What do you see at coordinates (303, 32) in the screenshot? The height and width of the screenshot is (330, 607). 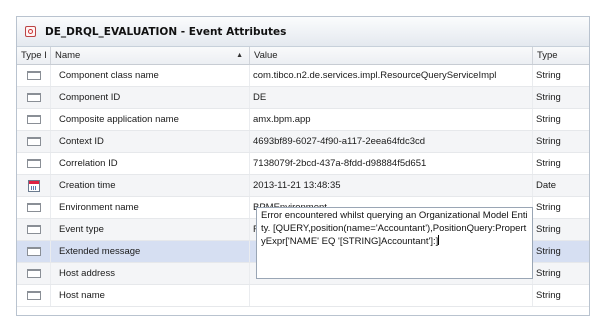 I see `panel-title-bar: DE_DRQL_EVALUATION - Event Attributes` at bounding box center [303, 32].